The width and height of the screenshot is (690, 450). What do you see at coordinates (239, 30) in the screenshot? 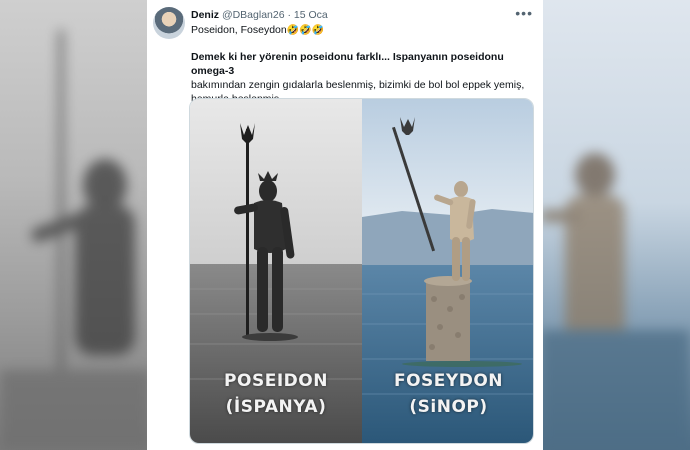
I see `tweet-first-line-text: Poseidon, Foseydon` at bounding box center [239, 30].